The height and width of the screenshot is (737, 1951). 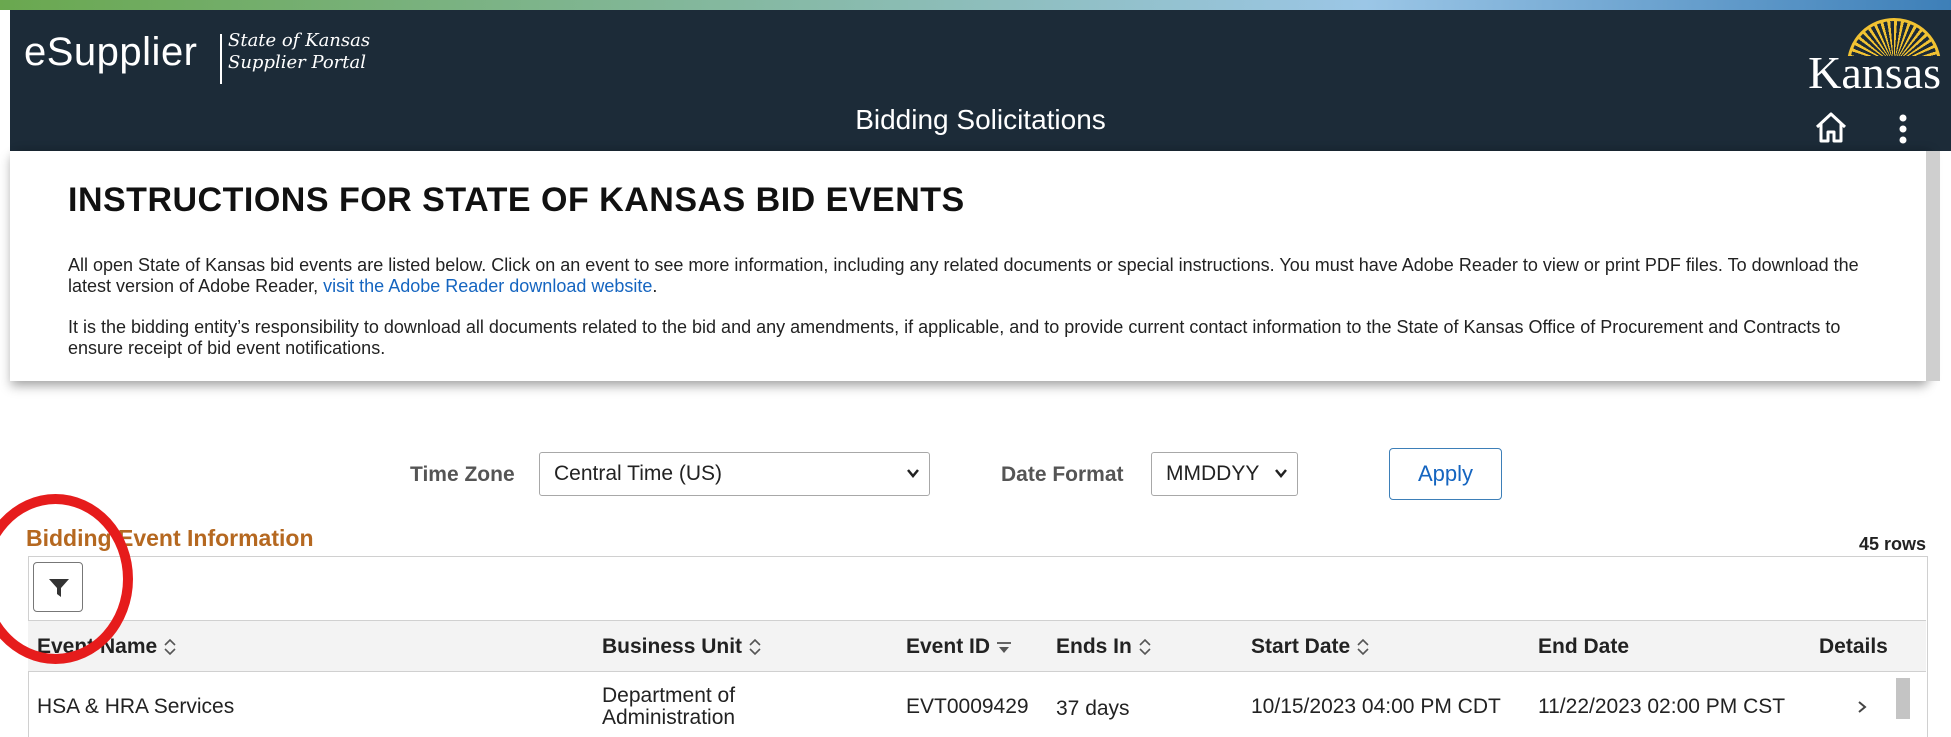 What do you see at coordinates (487, 286) in the screenshot?
I see `adobe-reader-link: visit the Adobe Reader download website` at bounding box center [487, 286].